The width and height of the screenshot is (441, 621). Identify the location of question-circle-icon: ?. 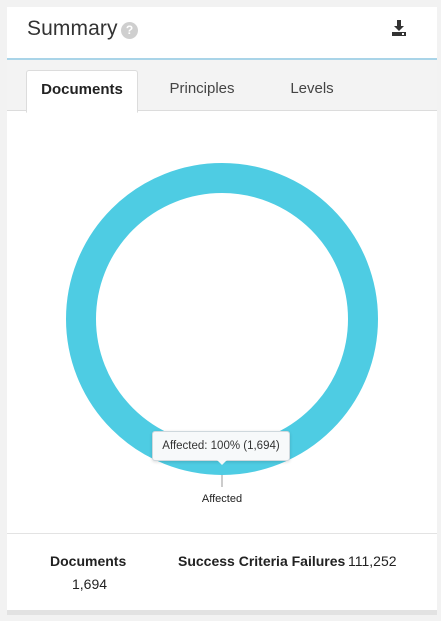
(129, 30).